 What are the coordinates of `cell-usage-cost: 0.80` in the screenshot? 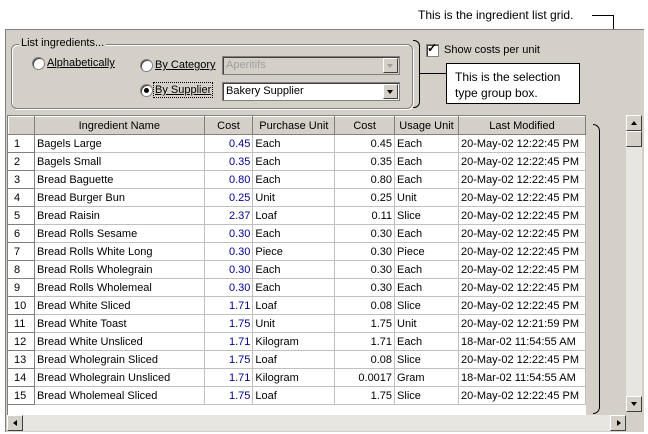 It's located at (365, 179).